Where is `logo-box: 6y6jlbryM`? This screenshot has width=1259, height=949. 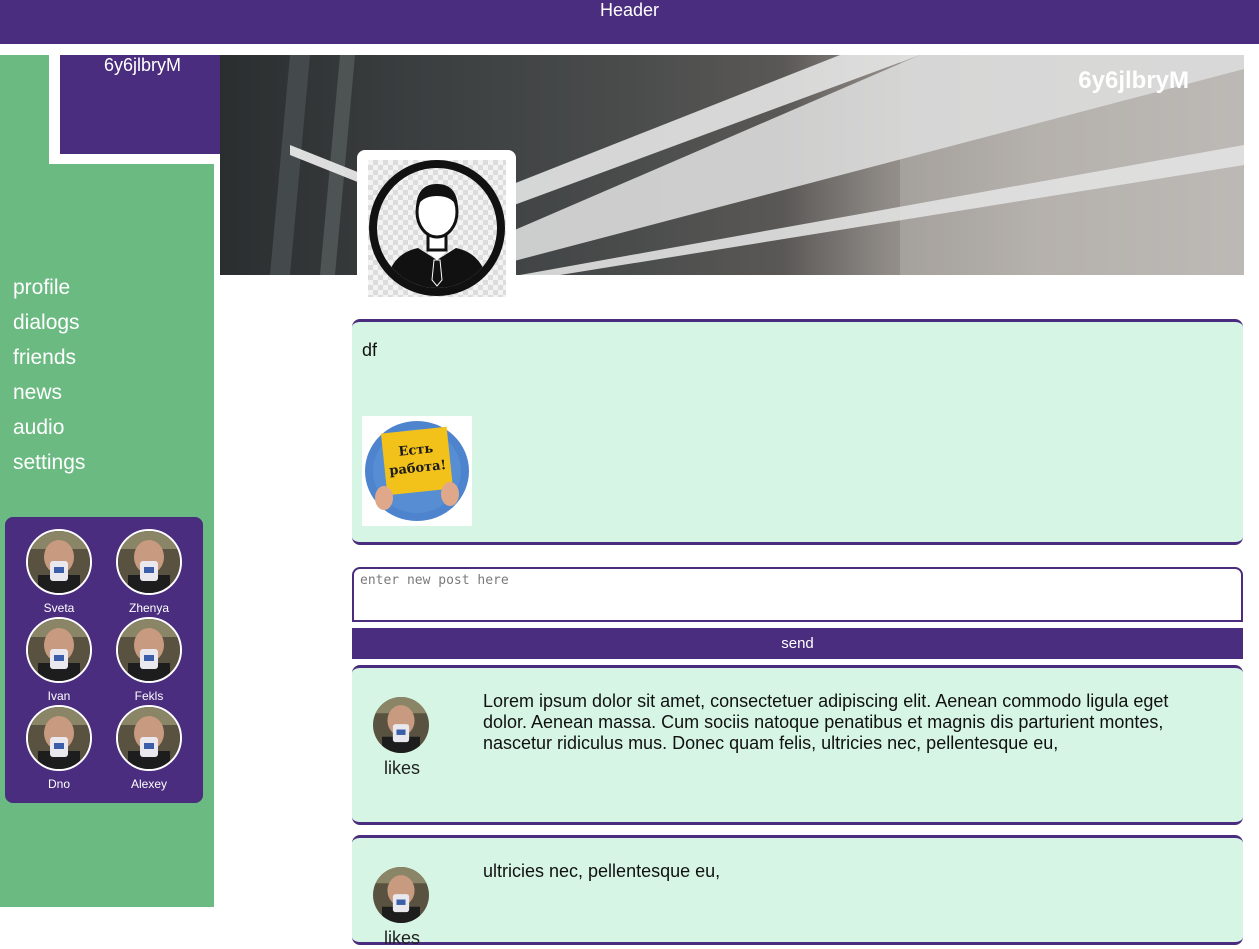
logo-box: 6y6jlbryM is located at coordinates (142, 109).